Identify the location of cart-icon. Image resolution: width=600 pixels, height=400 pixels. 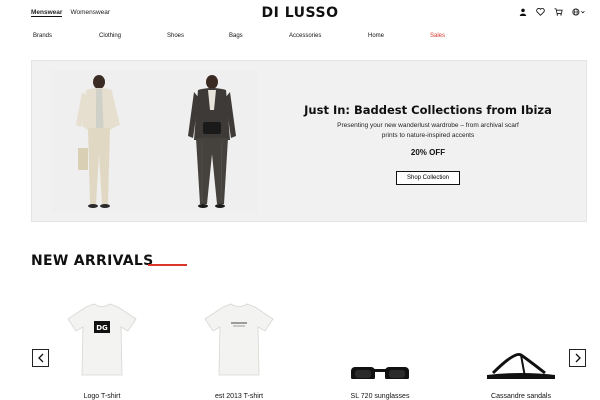
(558, 12).